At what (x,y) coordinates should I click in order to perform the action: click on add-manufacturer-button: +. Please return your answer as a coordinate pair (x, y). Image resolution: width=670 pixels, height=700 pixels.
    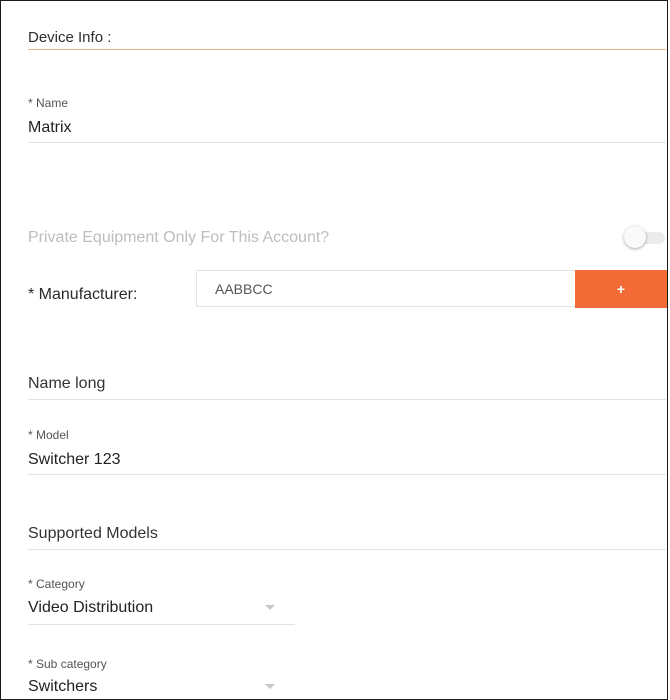
    Looking at the image, I should click on (621, 289).